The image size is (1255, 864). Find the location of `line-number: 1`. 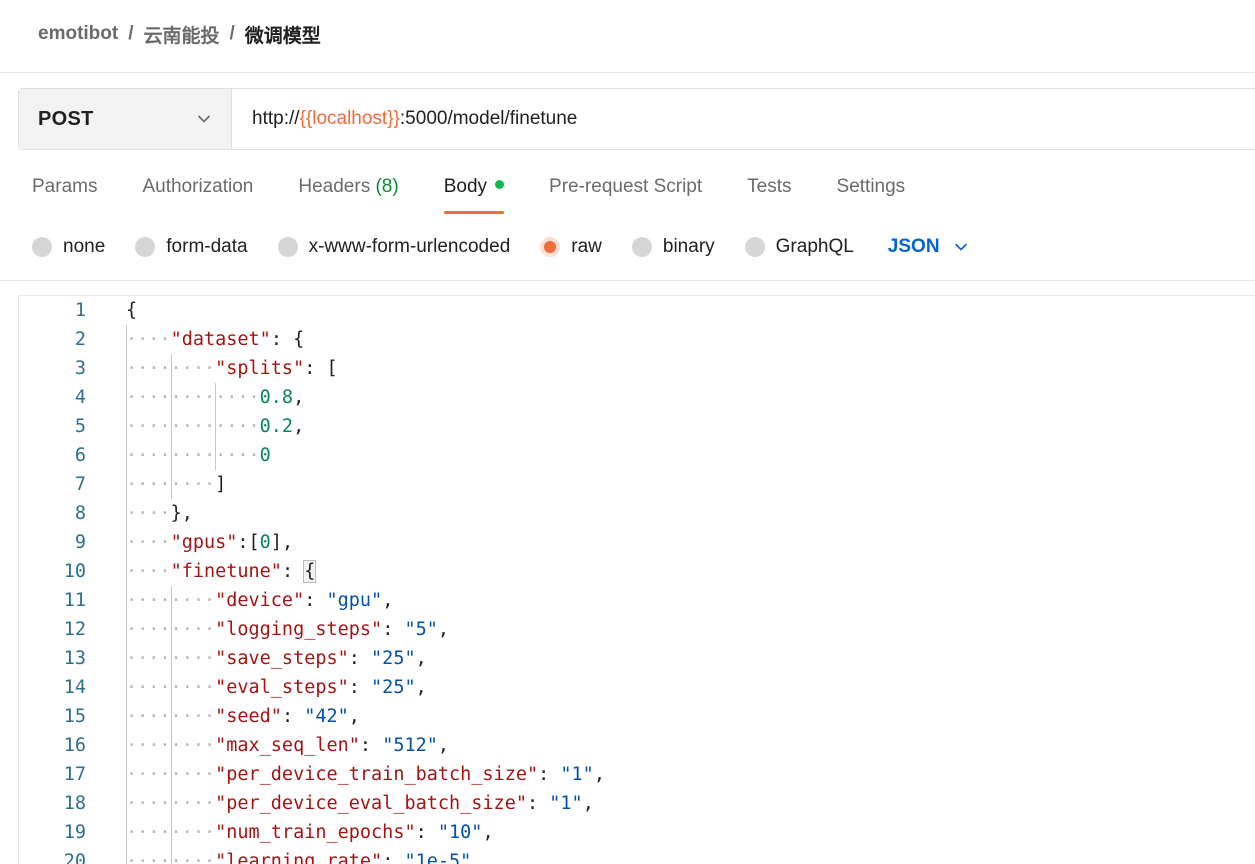

line-number: 1 is located at coordinates (80, 310).